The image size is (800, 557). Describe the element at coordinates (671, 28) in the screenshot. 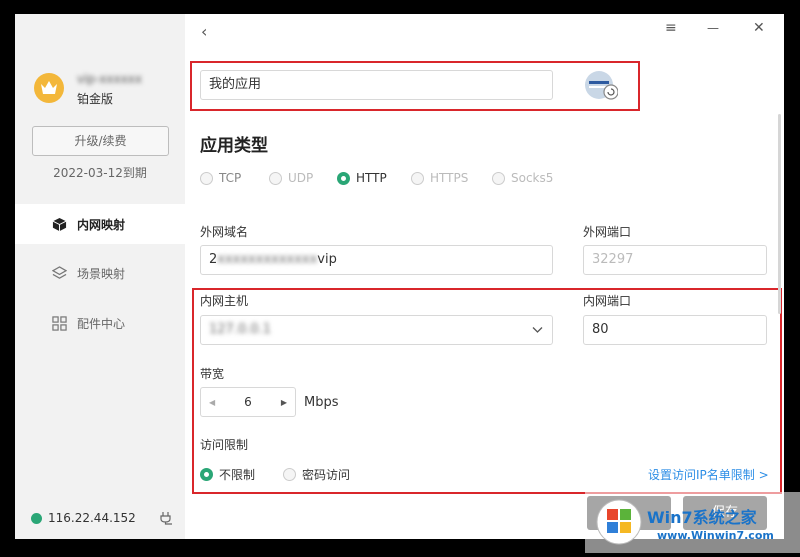

I see `menu-icon: ≡` at that location.